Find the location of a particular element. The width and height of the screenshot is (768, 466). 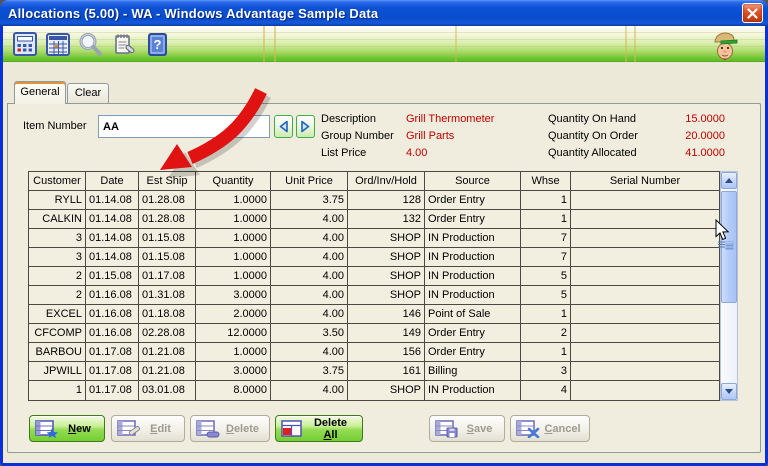

table-cell: 3.50 is located at coordinates (309, 333).